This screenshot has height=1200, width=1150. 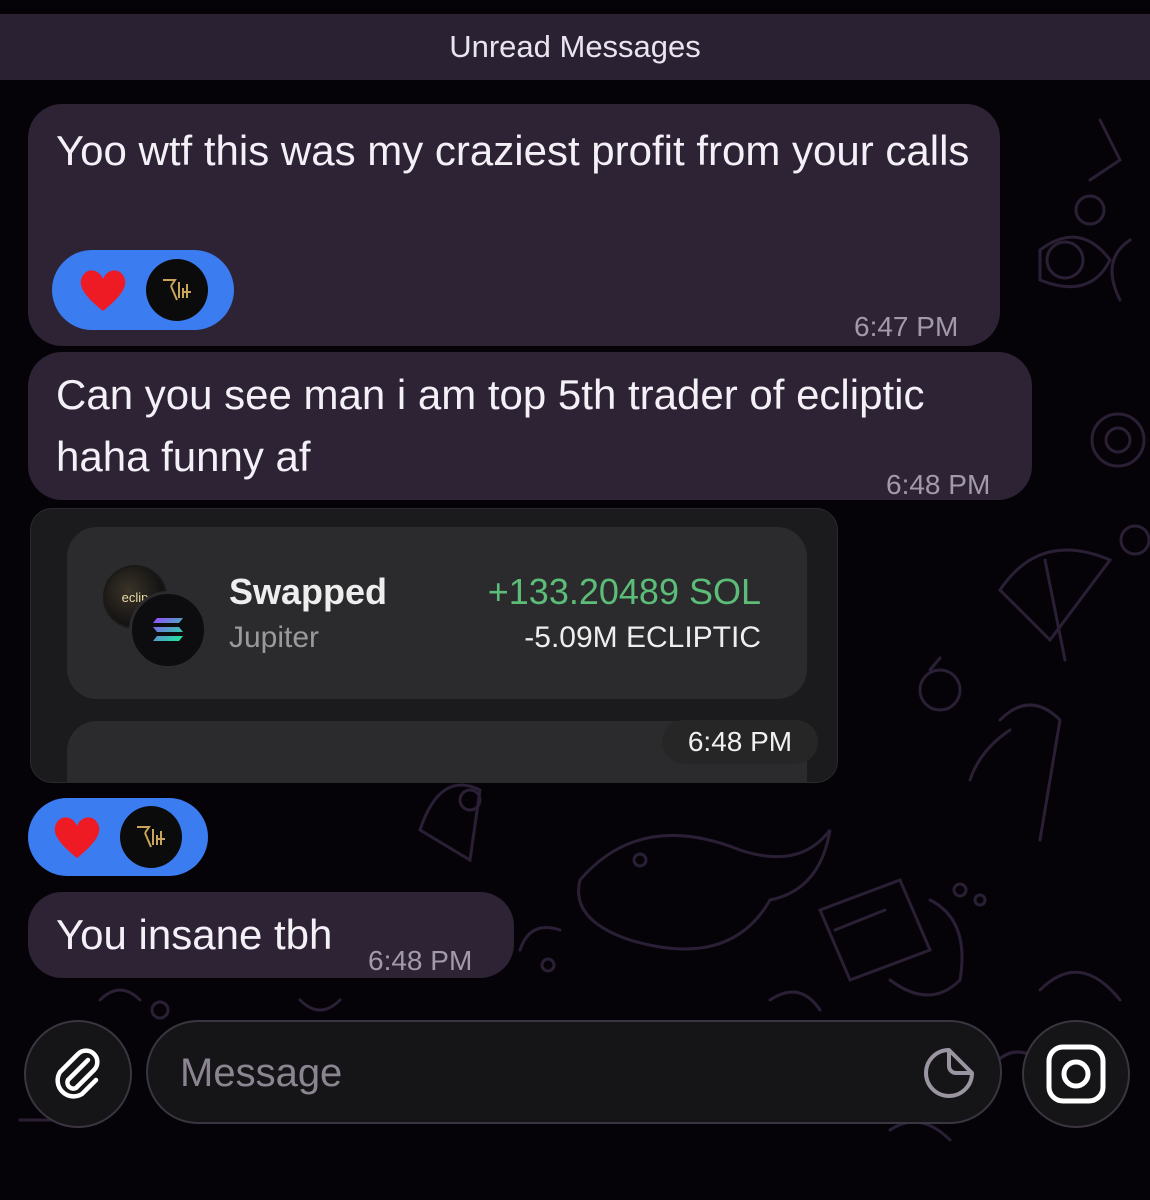 What do you see at coordinates (642, 637) in the screenshot?
I see `swap-sent-amount: -5.09M ECLIPTIC` at bounding box center [642, 637].